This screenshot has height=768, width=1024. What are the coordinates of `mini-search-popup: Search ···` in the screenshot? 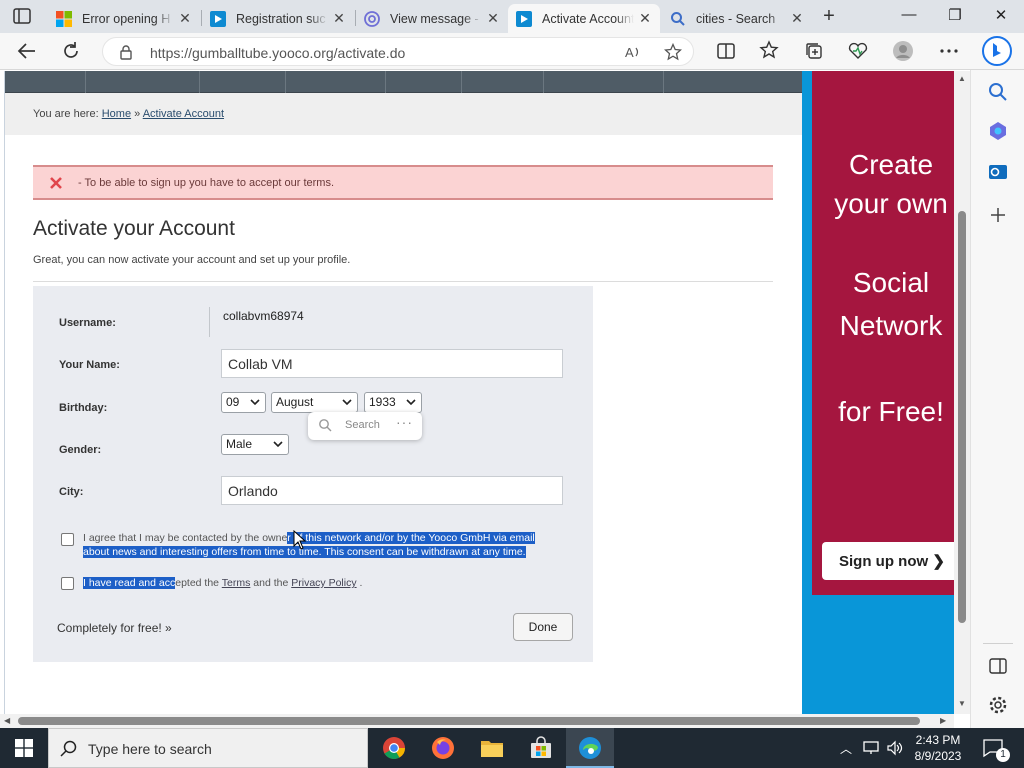 It's located at (365, 426).